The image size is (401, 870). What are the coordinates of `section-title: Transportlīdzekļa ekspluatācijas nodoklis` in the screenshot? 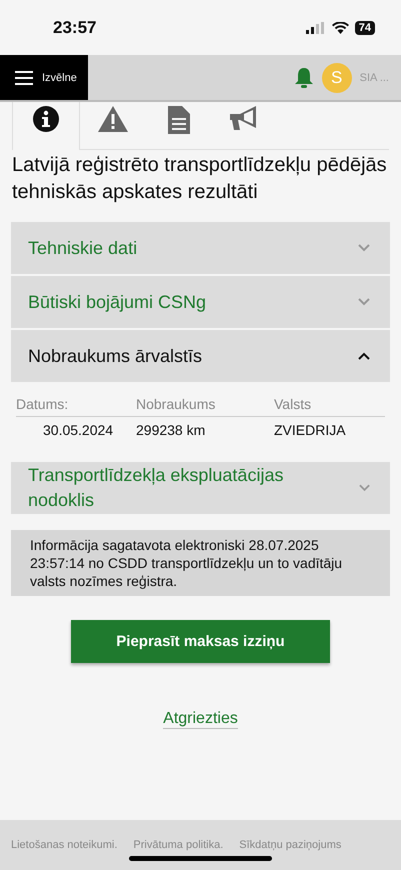 It's located at (156, 488).